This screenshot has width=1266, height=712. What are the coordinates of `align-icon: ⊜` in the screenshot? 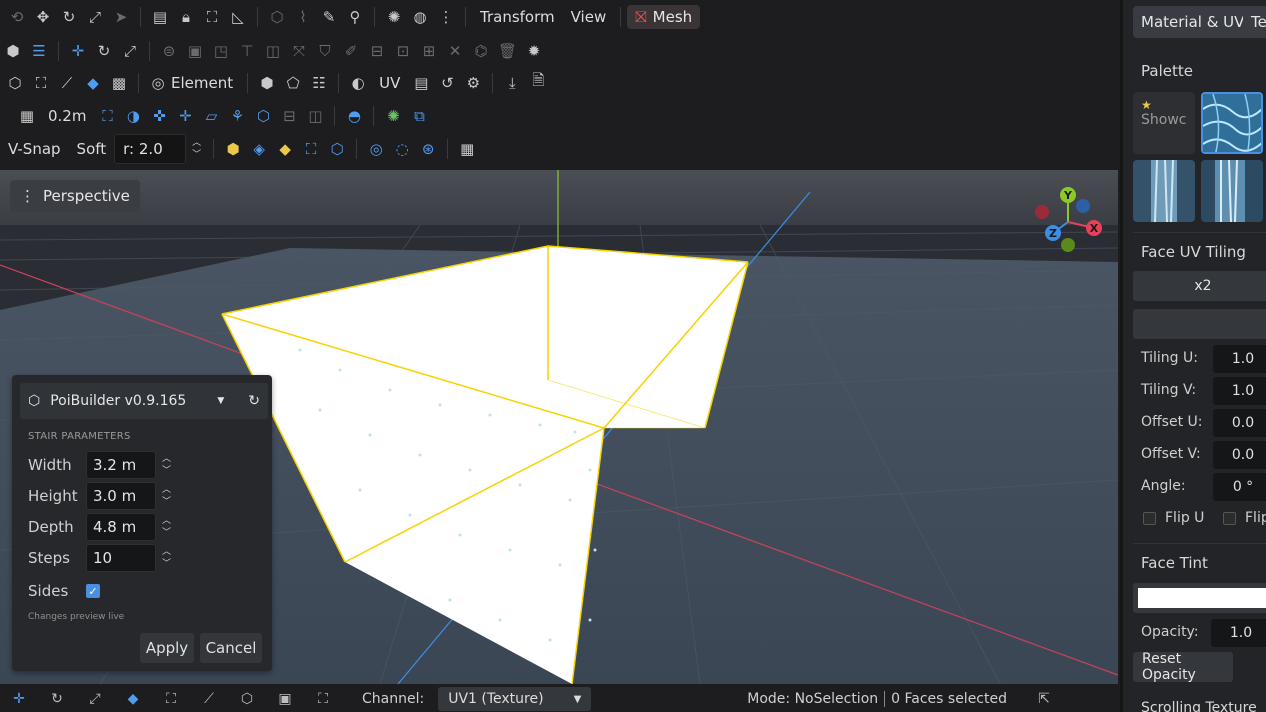 It's located at (169, 51).